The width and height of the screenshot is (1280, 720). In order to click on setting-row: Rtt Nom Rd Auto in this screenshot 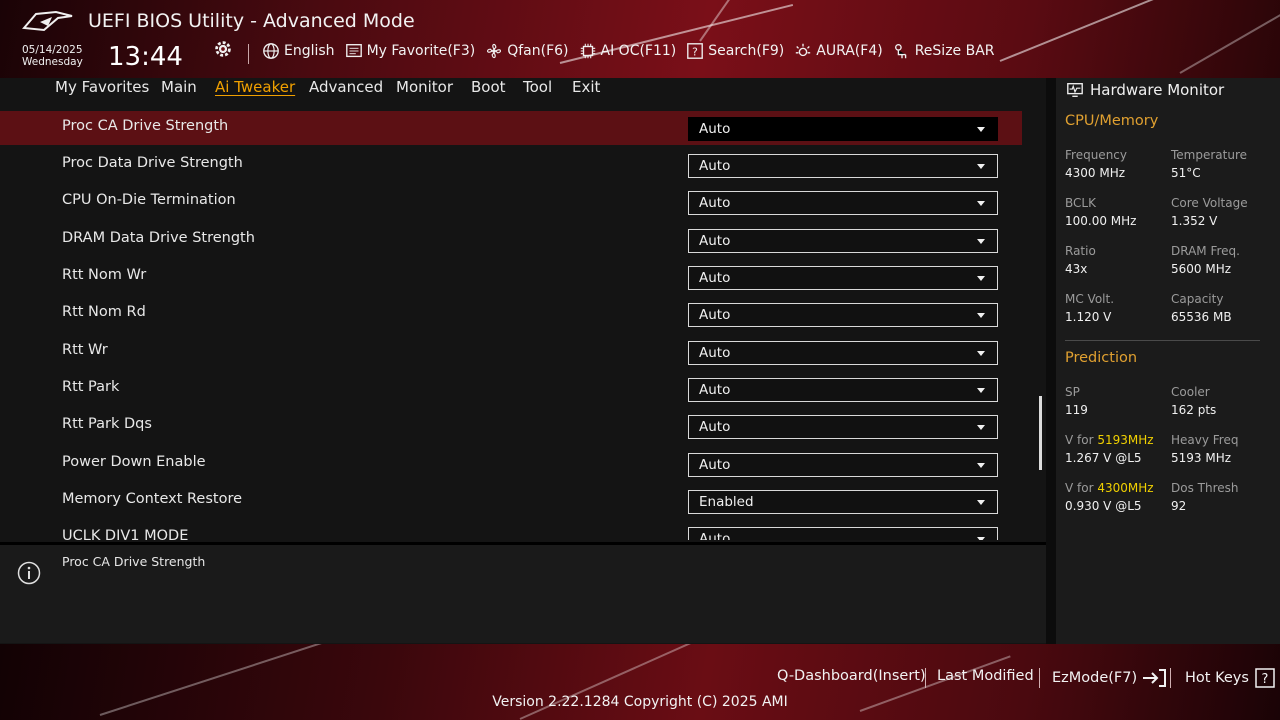, I will do `click(511, 314)`.